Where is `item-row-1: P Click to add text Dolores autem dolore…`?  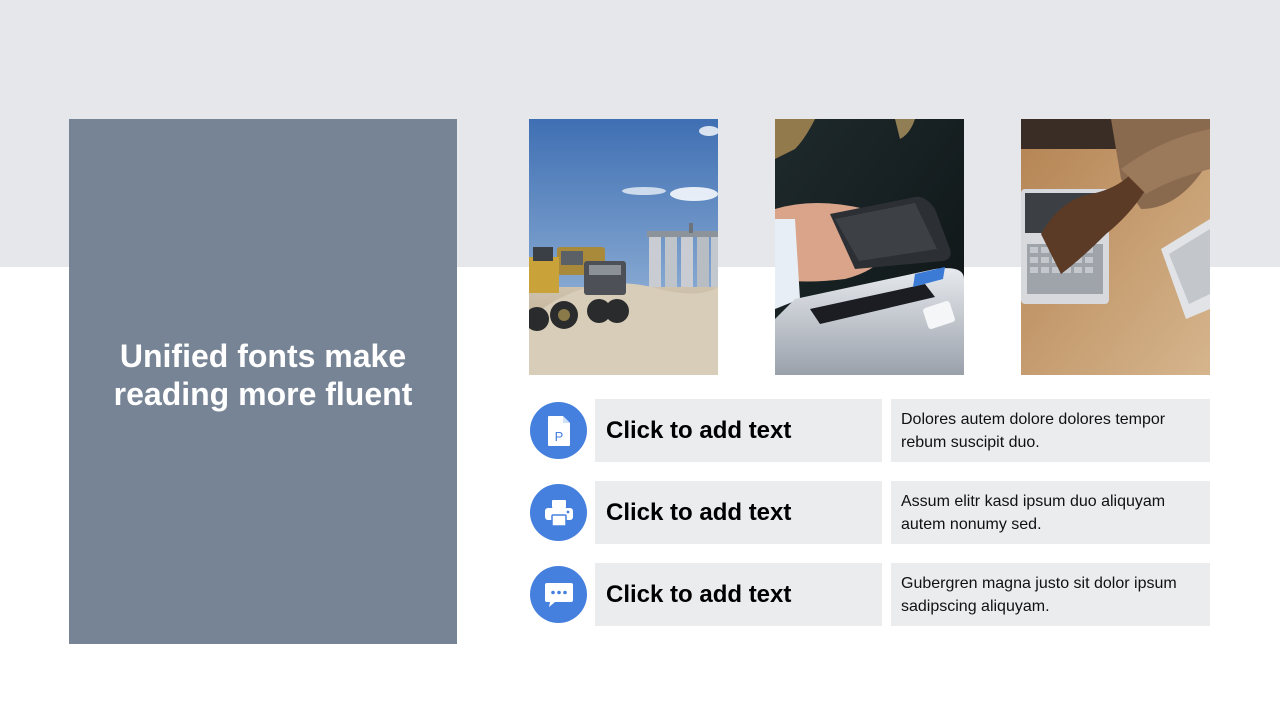
item-row-1: P Click to add text Dolores autem dolore… is located at coordinates (869, 430).